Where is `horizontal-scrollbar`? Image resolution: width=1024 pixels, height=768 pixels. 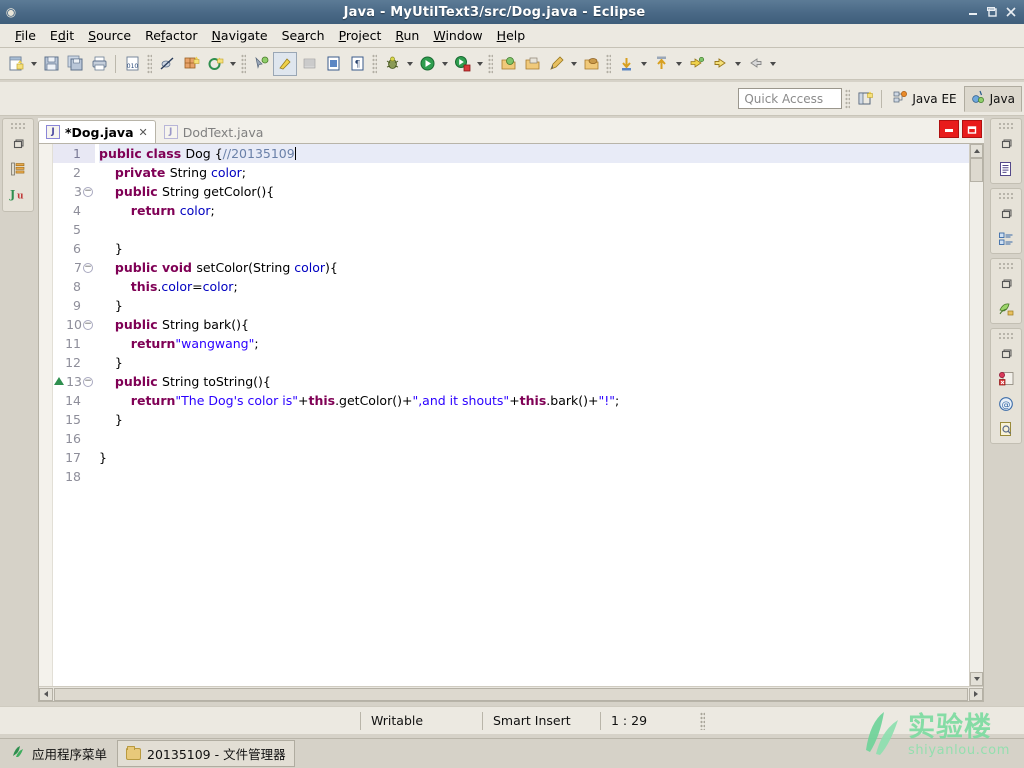
horizontal-scrollbar is located at coordinates (511, 693).